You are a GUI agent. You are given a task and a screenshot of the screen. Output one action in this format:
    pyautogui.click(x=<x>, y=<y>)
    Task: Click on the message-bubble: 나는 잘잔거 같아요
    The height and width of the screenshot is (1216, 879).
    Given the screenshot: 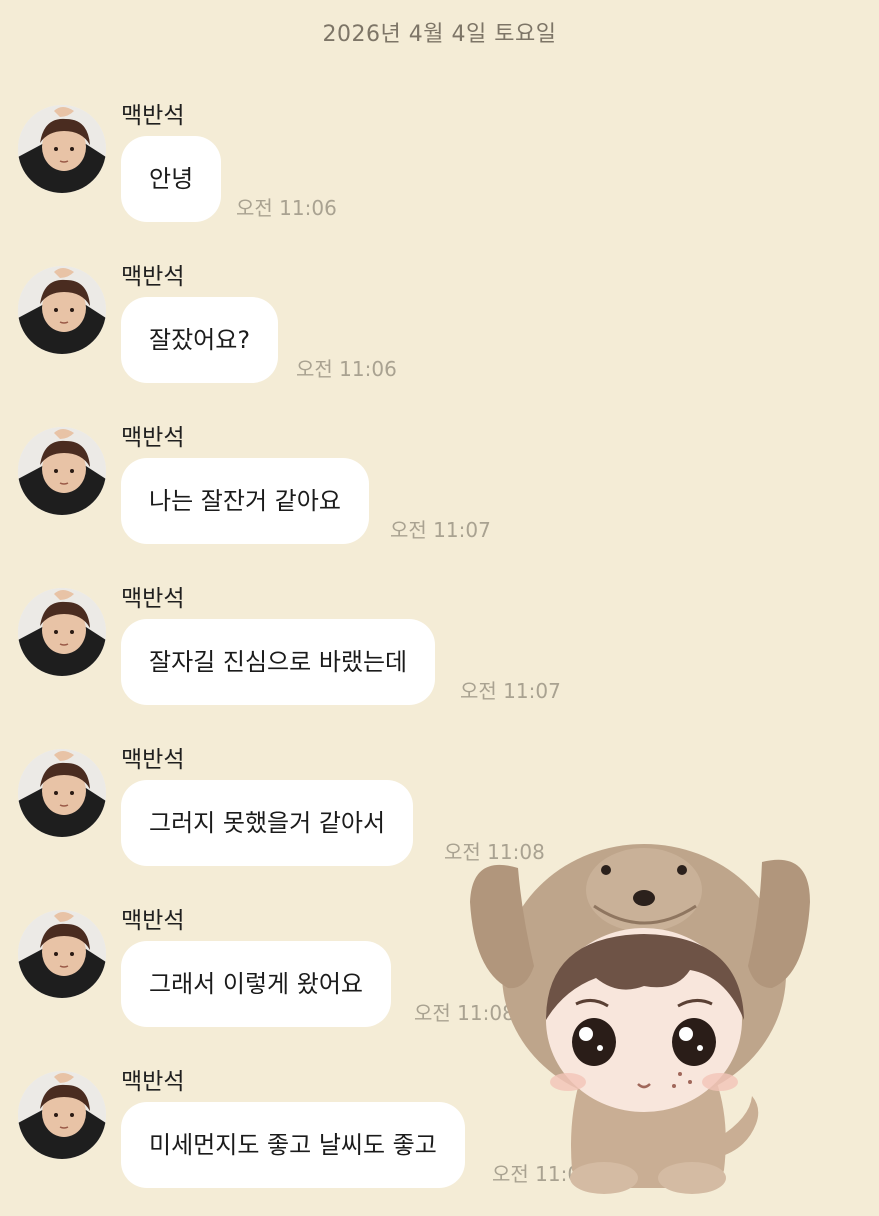 What is the action you would take?
    pyautogui.click(x=245, y=501)
    